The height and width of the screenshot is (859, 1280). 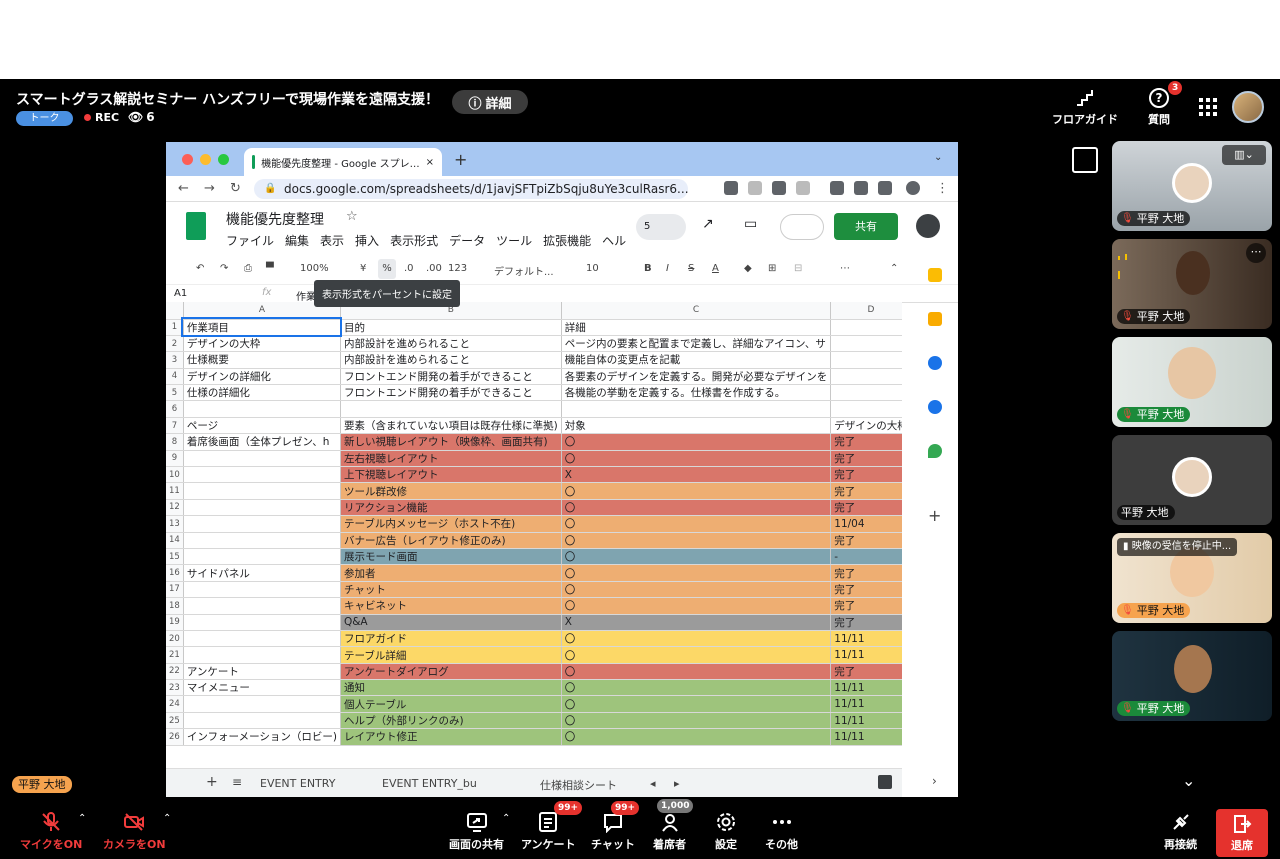 What do you see at coordinates (175, 327) in the screenshot?
I see `row-number: 1` at bounding box center [175, 327].